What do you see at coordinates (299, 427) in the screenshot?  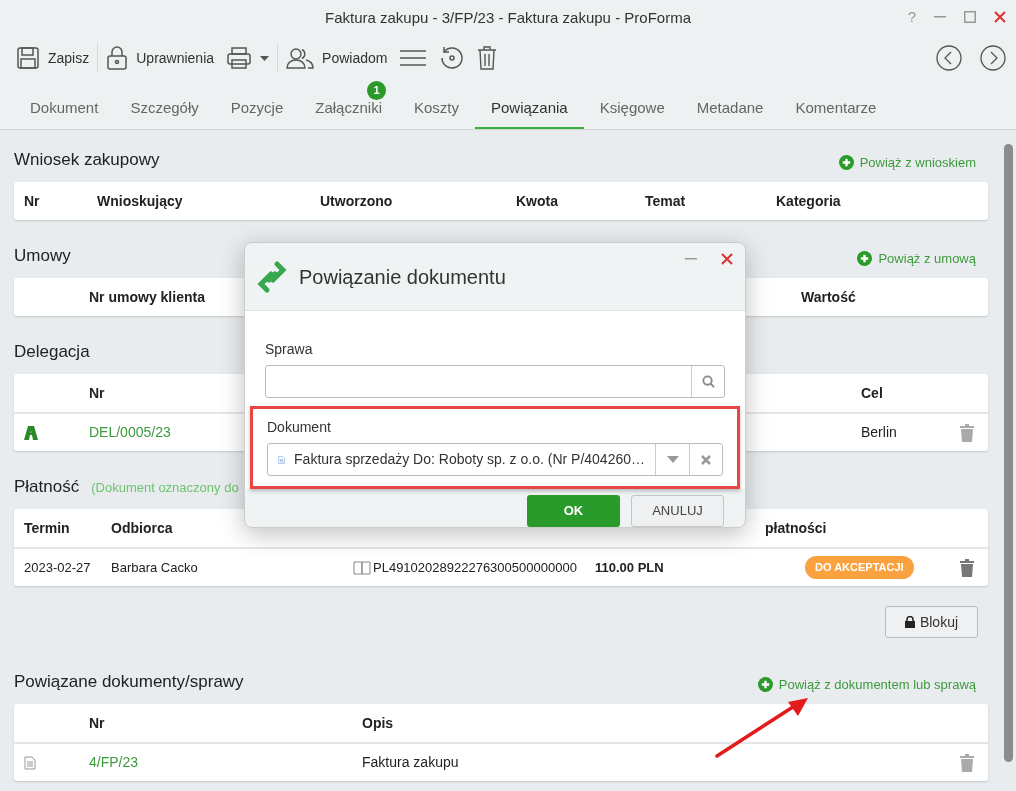 I see `field-label: Dokument` at bounding box center [299, 427].